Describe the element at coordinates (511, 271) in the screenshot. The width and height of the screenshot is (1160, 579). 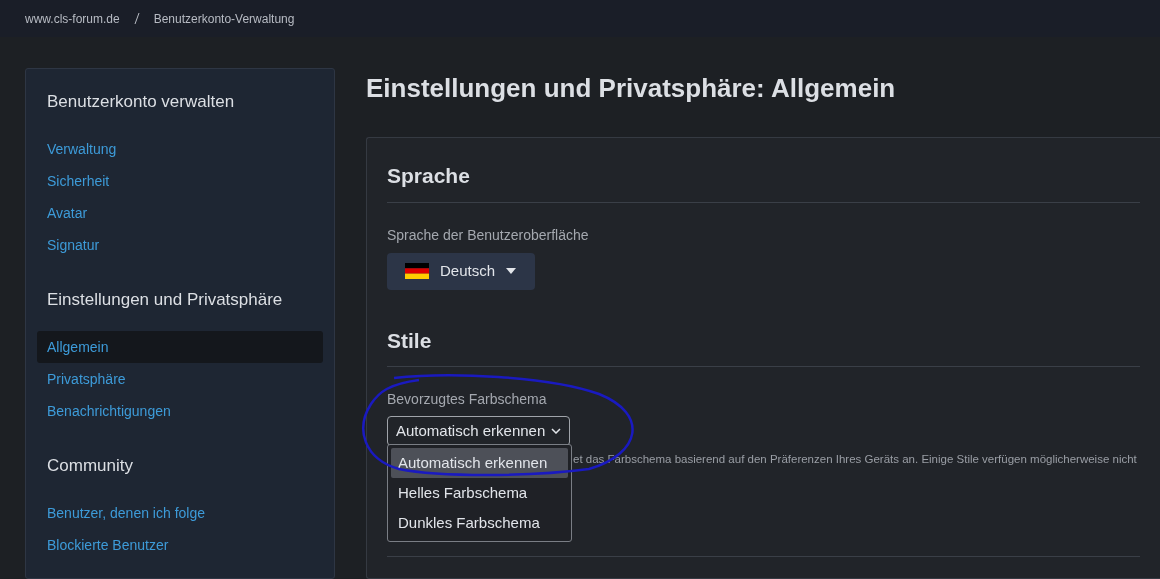
I see `caret-icon` at that location.